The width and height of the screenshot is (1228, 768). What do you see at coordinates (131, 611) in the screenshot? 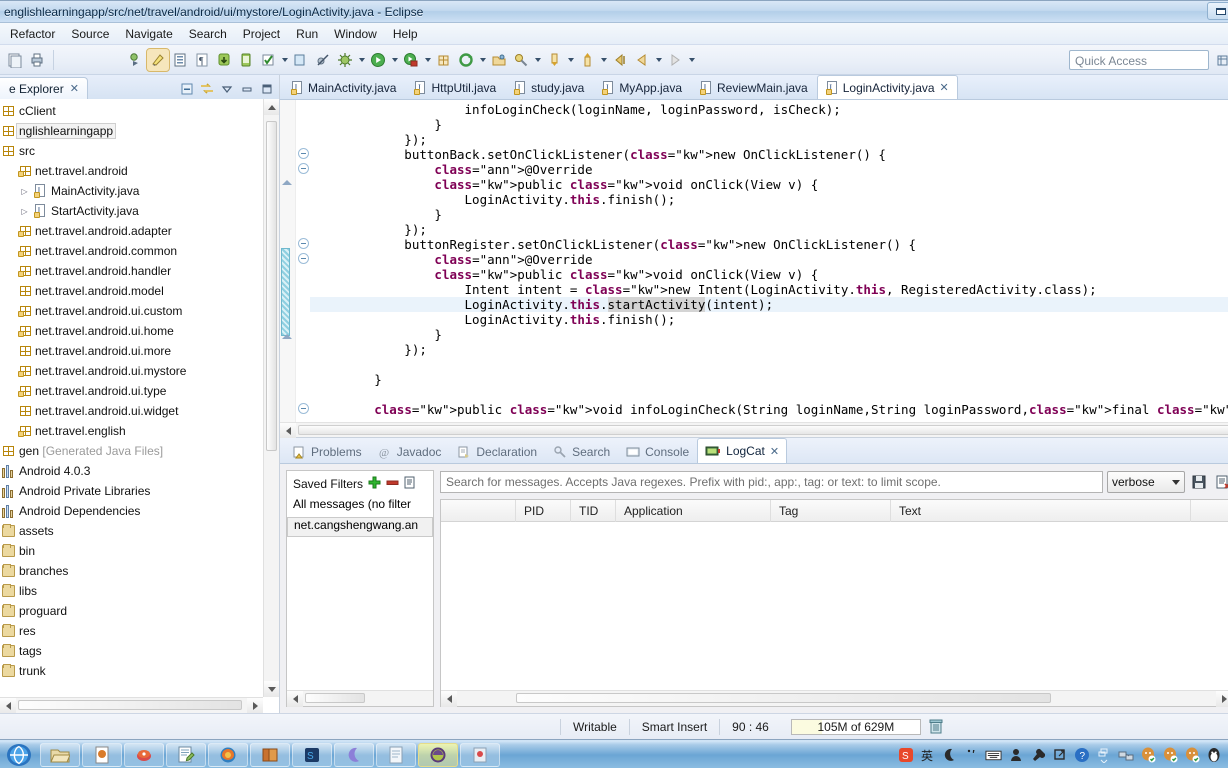
I see `tree-item: ▷proguard` at bounding box center [131, 611].